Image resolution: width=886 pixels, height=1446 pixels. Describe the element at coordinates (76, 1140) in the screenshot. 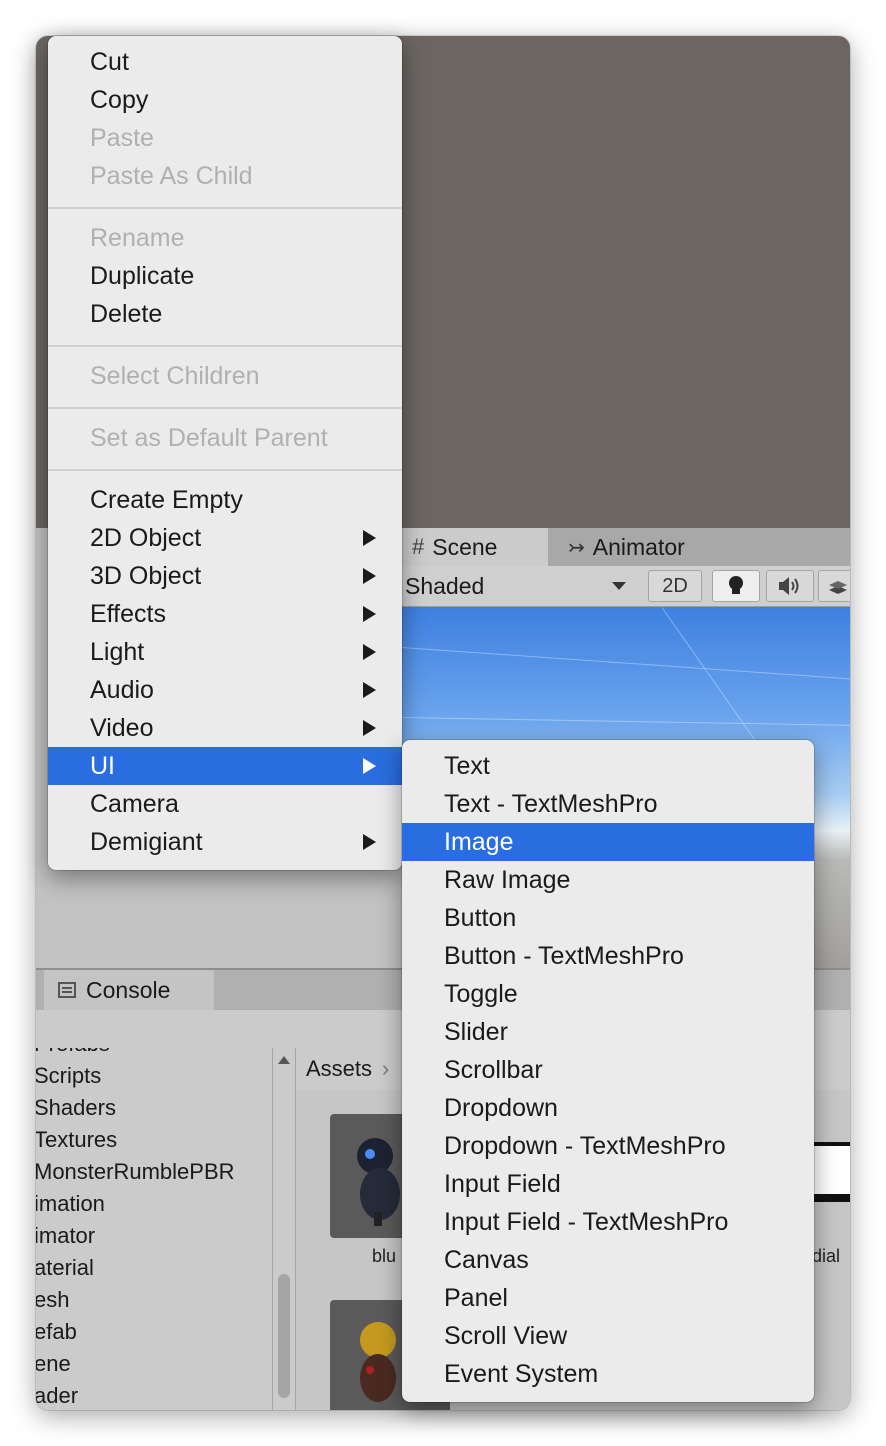

I see `tree-item: Textures` at that location.